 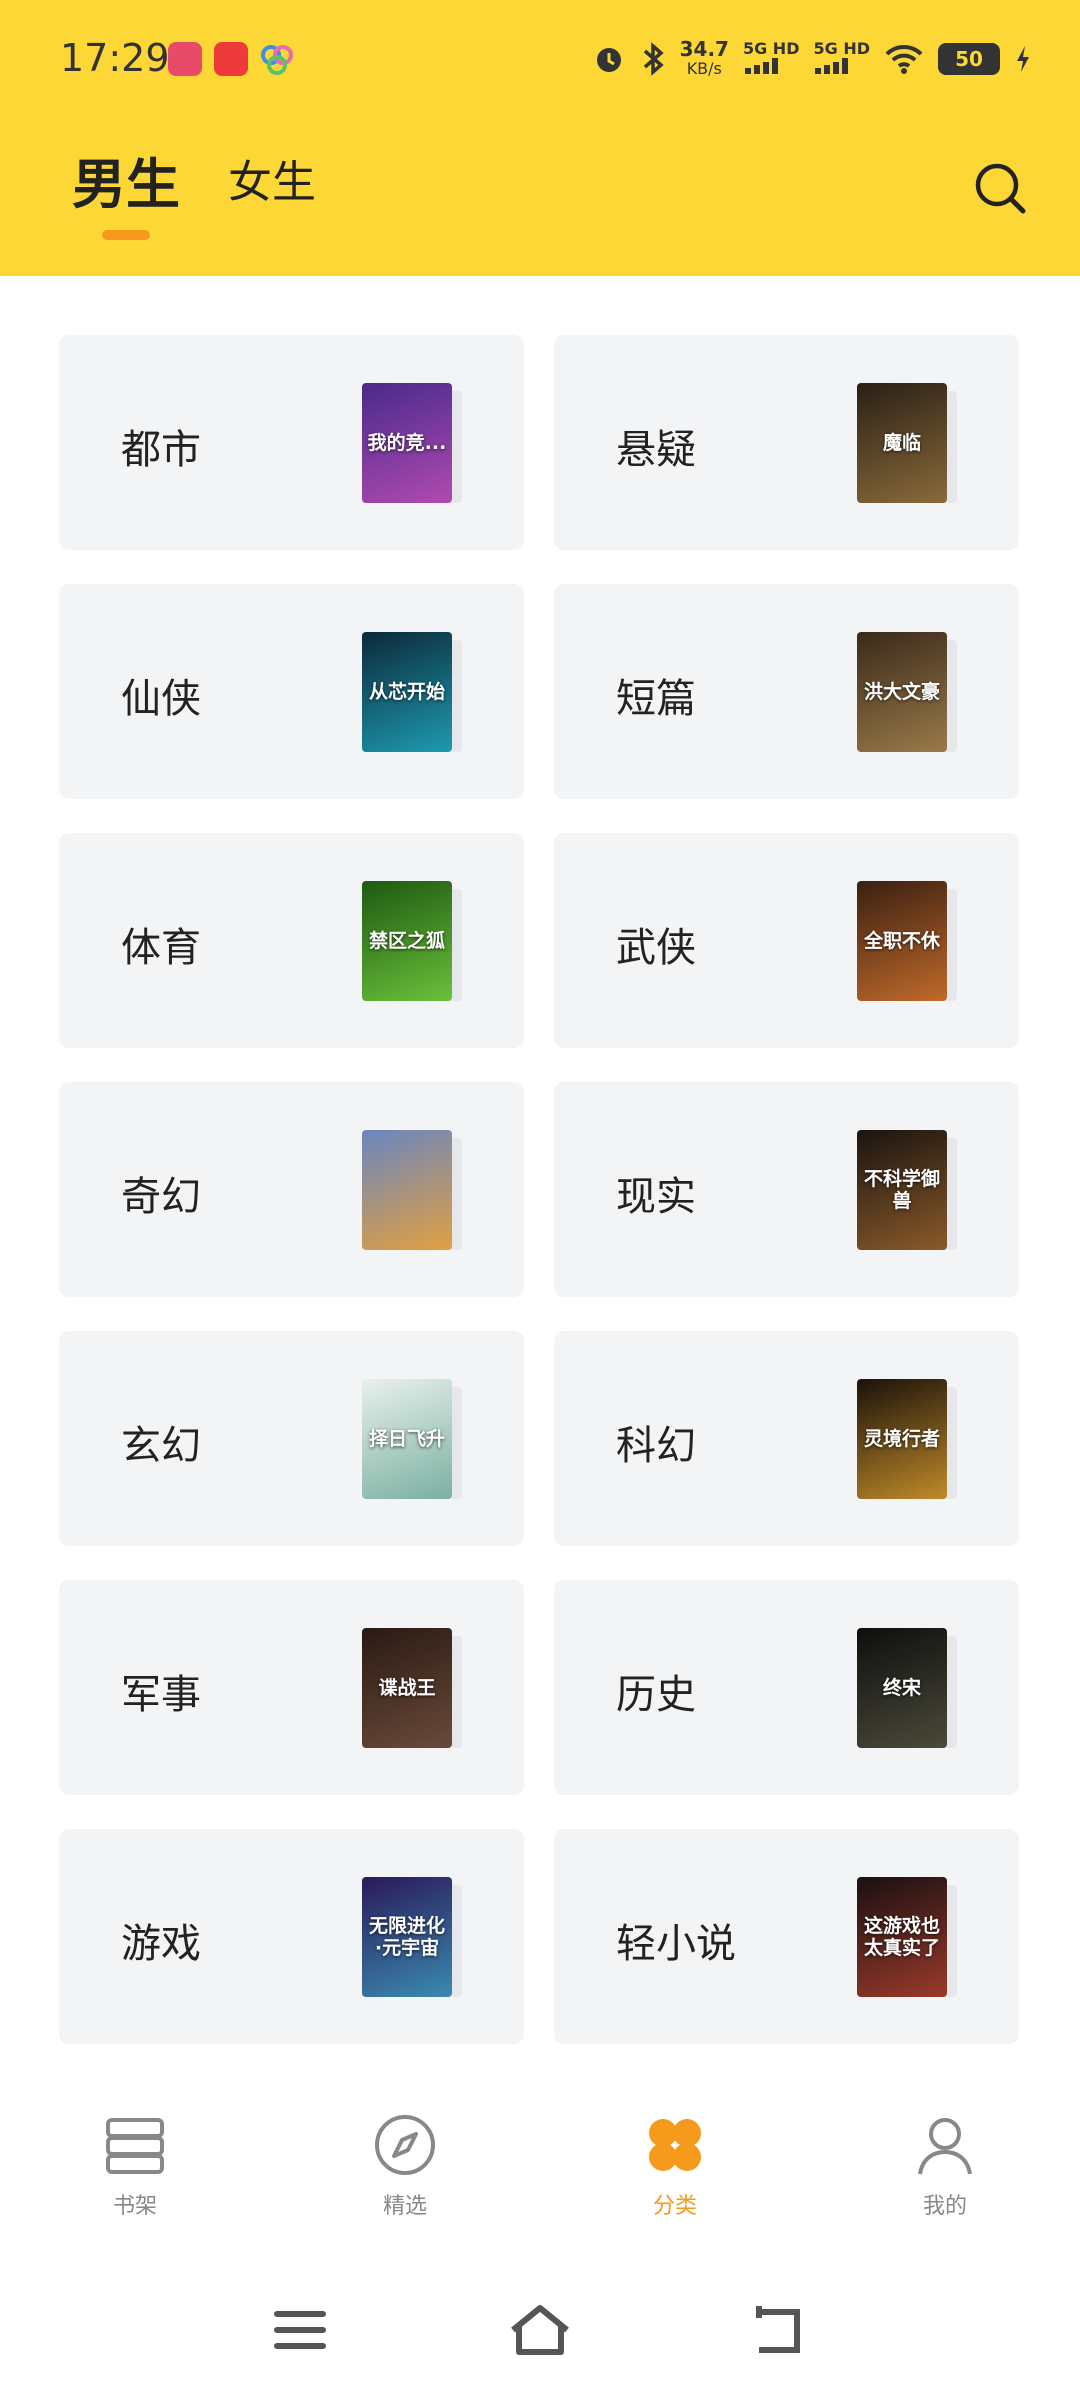 I want to click on book-cover-stack: 择日飞升, so click(x=412, y=1439).